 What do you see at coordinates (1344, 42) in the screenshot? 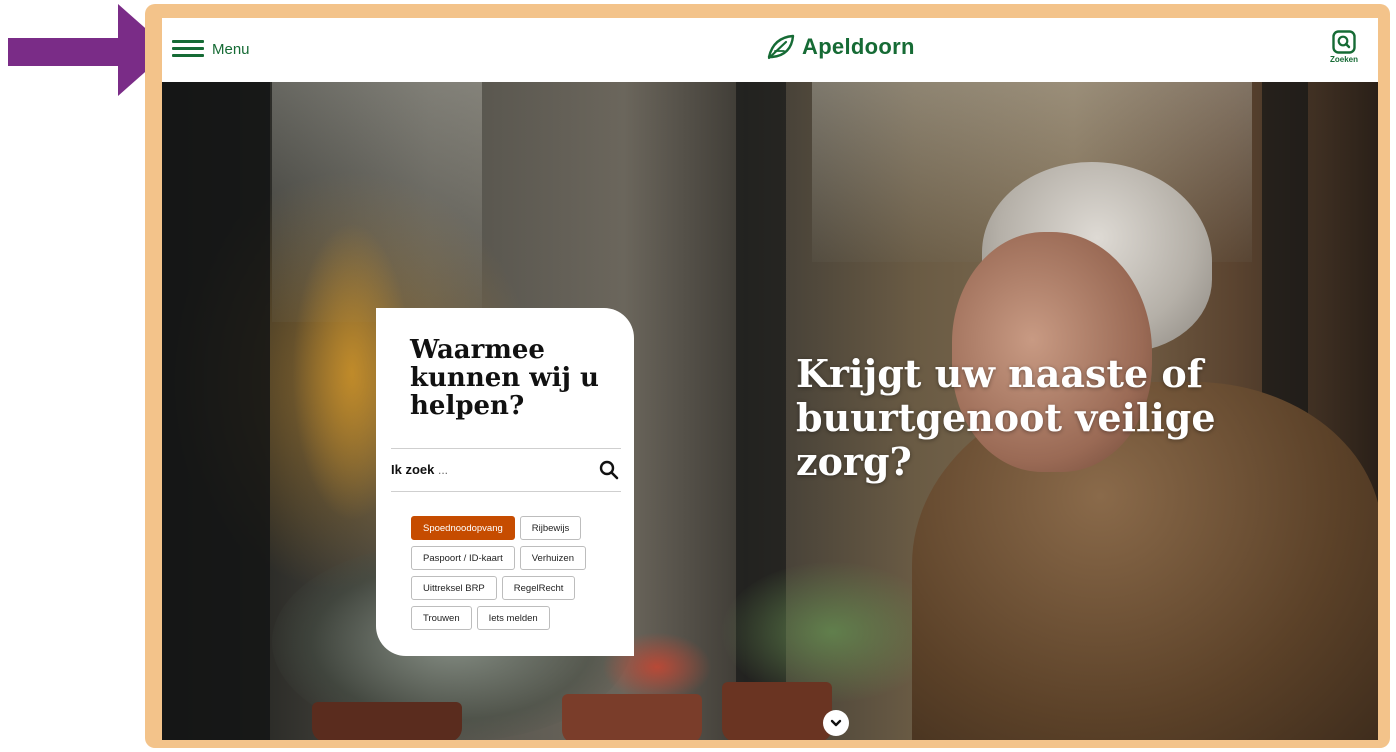
I see `search-icon` at bounding box center [1344, 42].